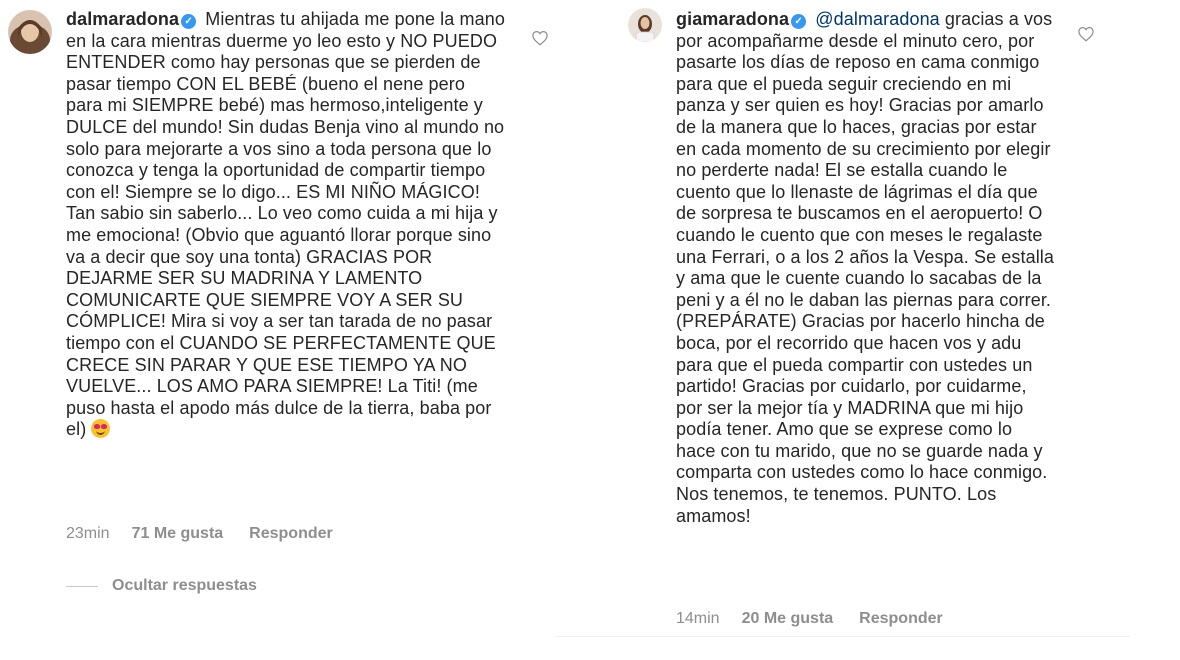 The image size is (1180, 660). I want to click on username-link: dalmaradona, so click(122, 19).